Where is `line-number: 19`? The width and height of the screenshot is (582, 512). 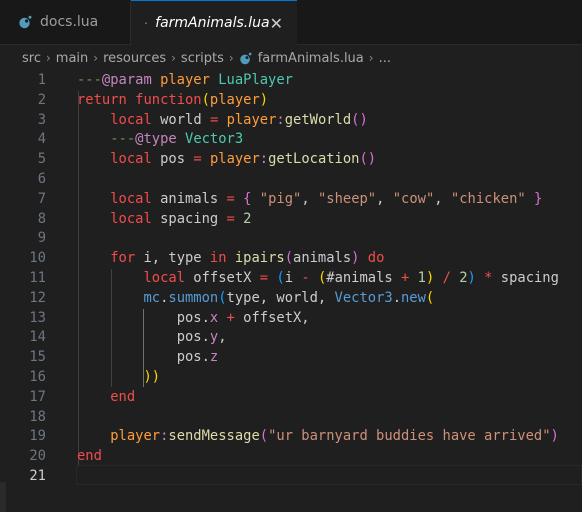
line-number: 19 is located at coordinates (37, 436).